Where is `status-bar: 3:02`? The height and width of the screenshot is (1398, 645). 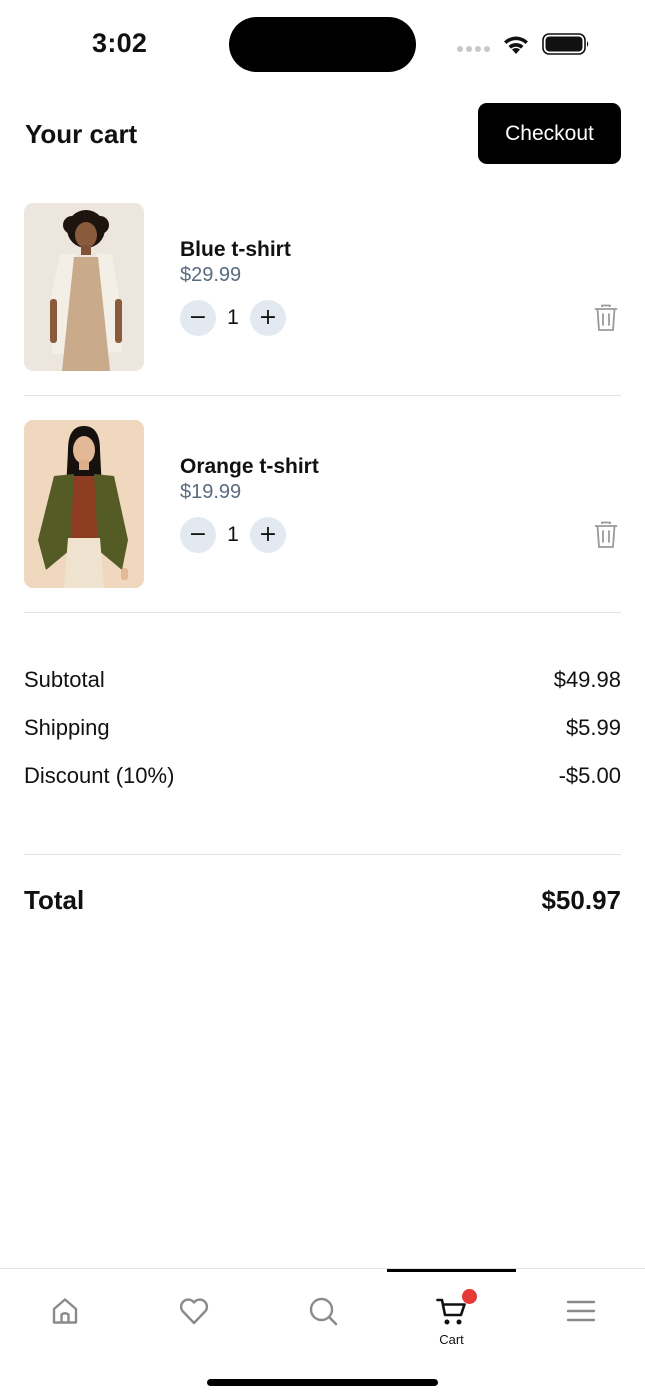
status-bar: 3:02 is located at coordinates (322, 45).